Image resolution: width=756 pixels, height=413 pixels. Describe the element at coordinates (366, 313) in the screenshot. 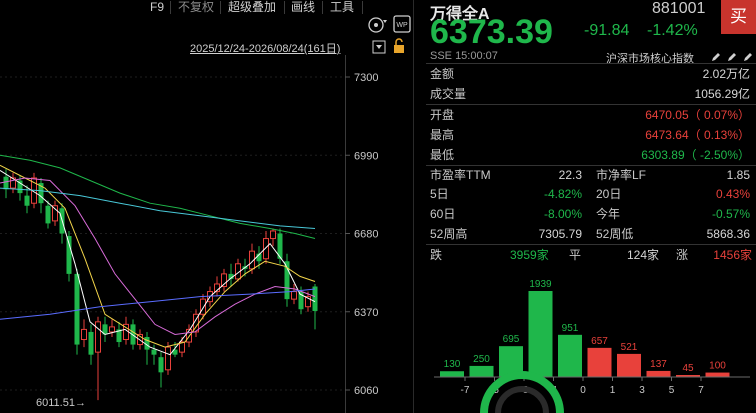

I see `price-axis-label: 6370` at that location.